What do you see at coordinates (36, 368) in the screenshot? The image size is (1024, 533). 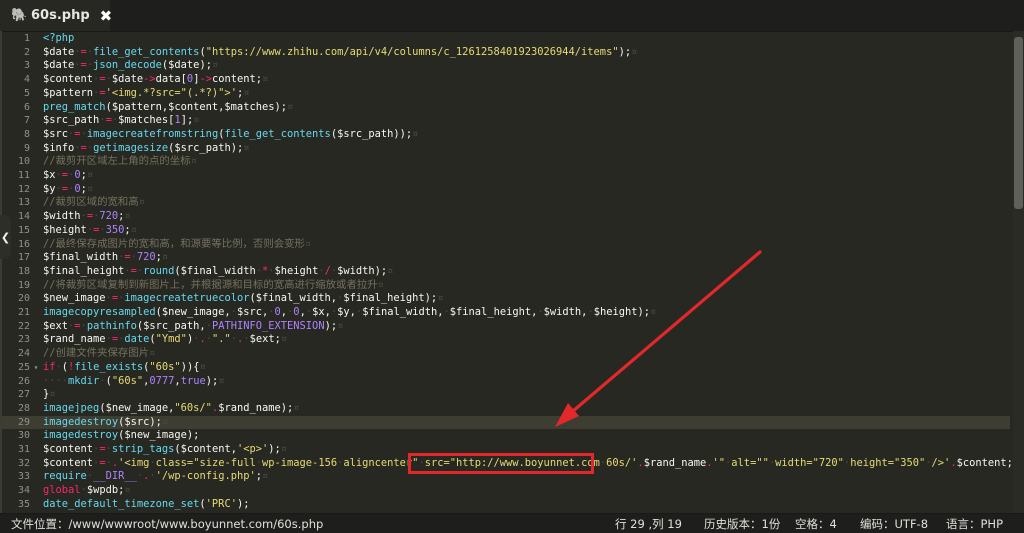 I see `fold-toggle-icon: ▾` at bounding box center [36, 368].